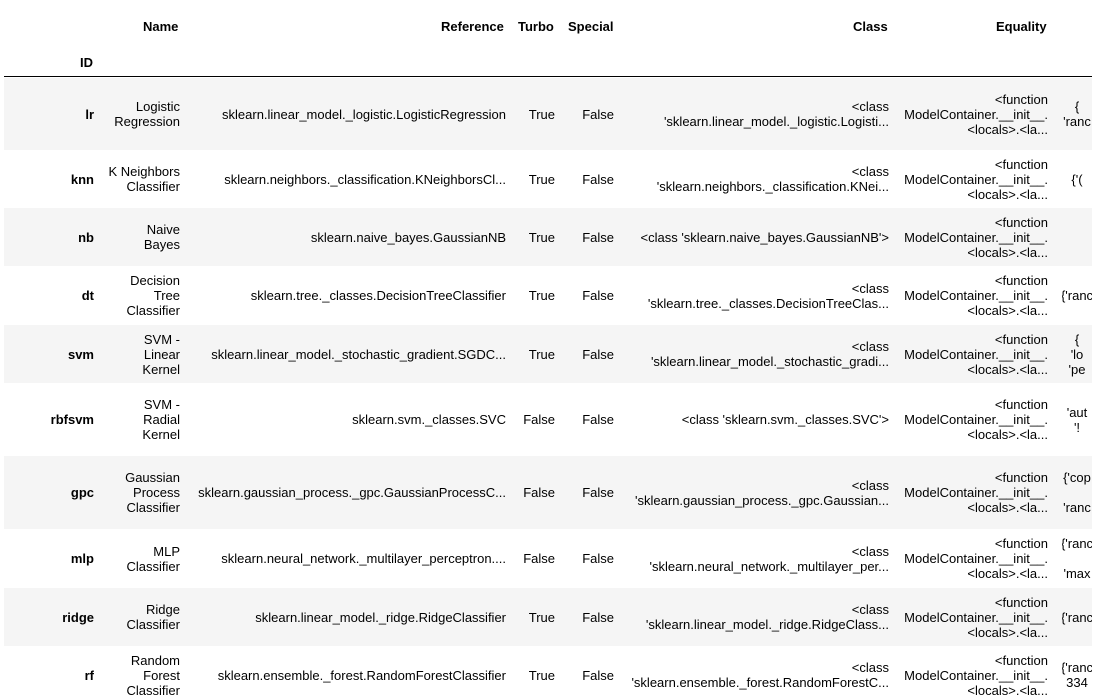  I want to click on cell-line: Radial, so click(161, 419).